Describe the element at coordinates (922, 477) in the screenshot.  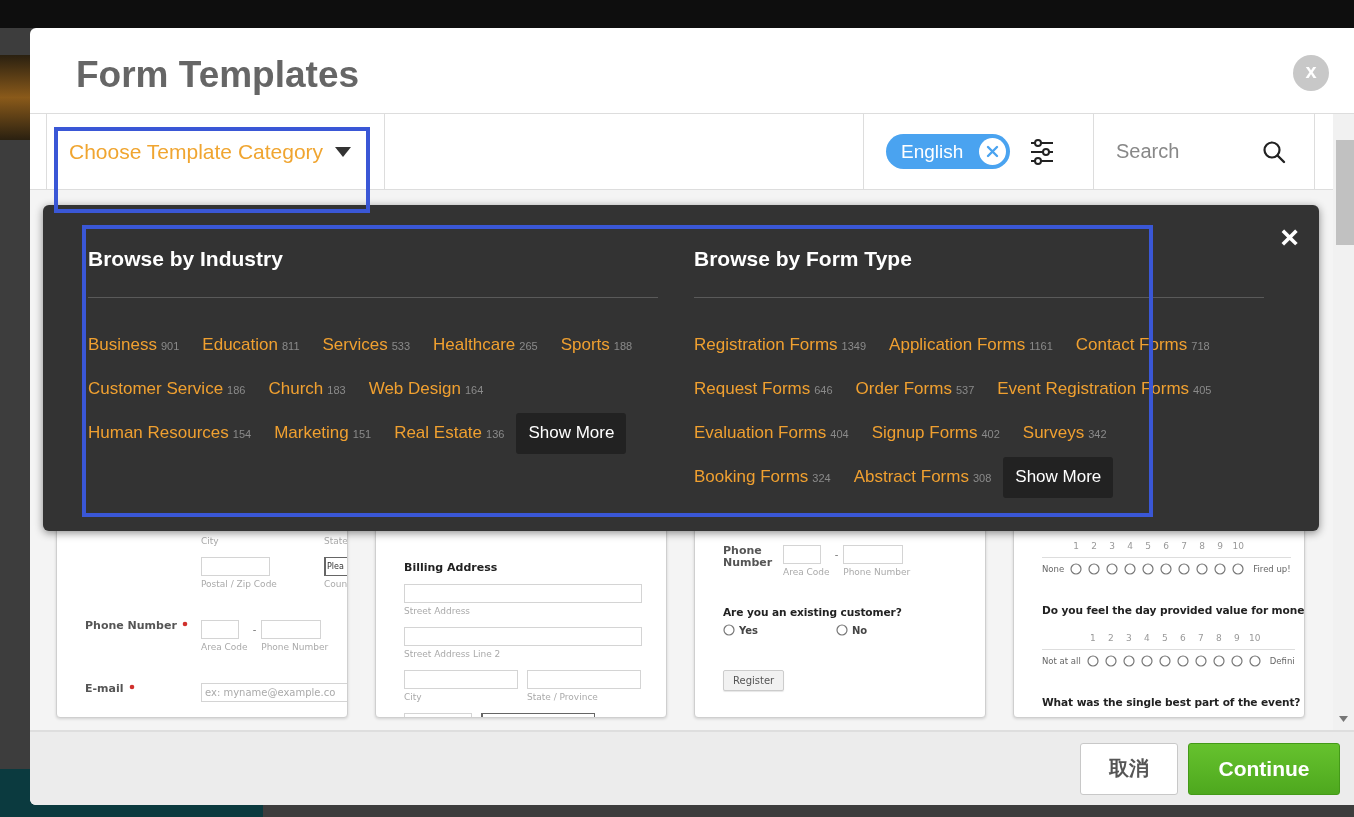
I see `category-link: Abstract Forms 308` at that location.